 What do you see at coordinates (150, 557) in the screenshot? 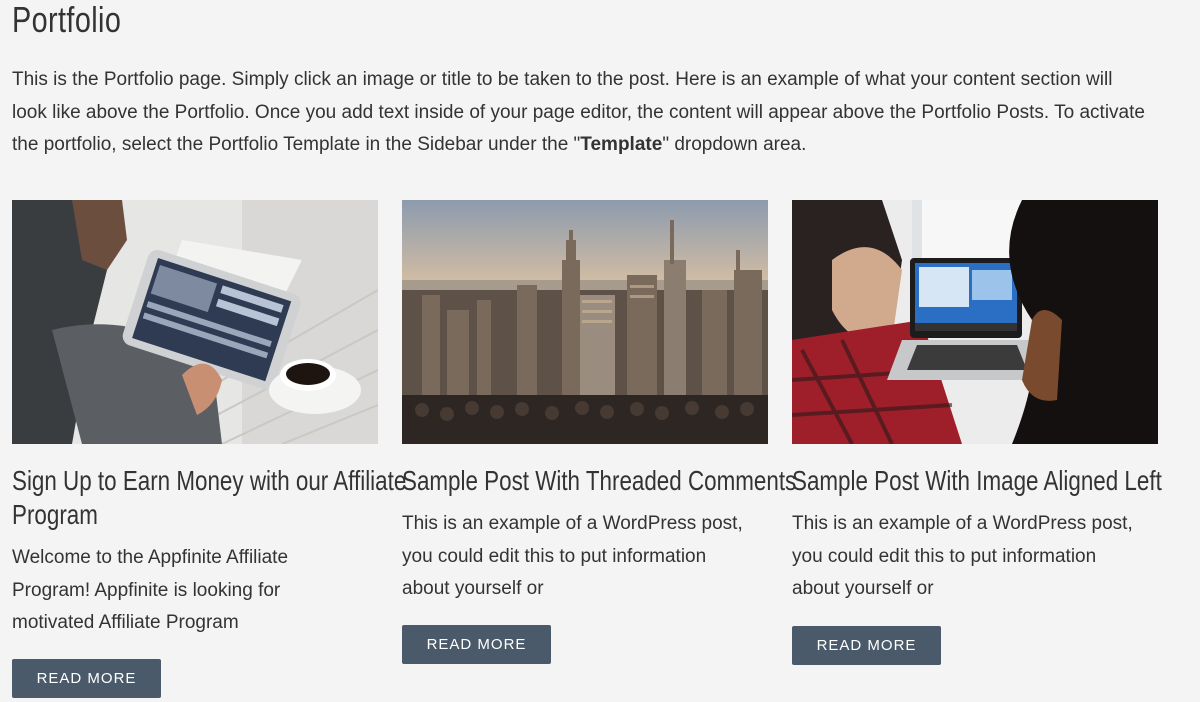
I see `excerpt-line: Welcome to the Appfinite Affiliate` at bounding box center [150, 557].